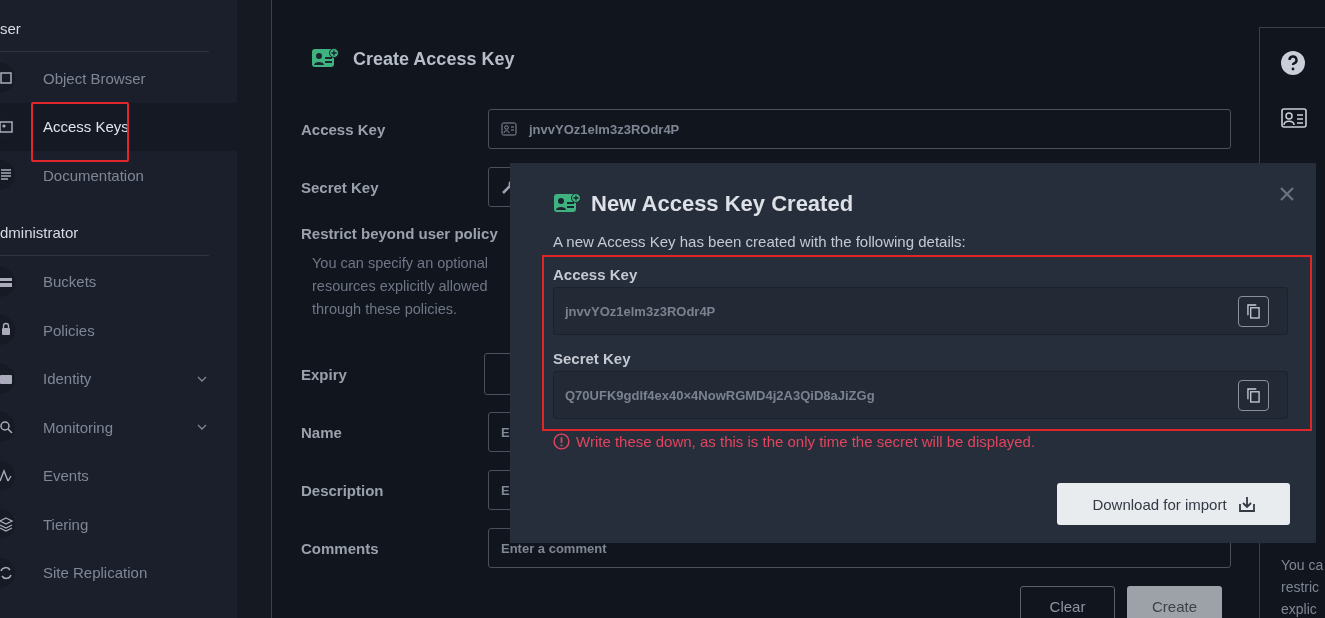 The width and height of the screenshot is (1325, 618). Describe the element at coordinates (561, 441) in the screenshot. I see `warning-icon` at that location.